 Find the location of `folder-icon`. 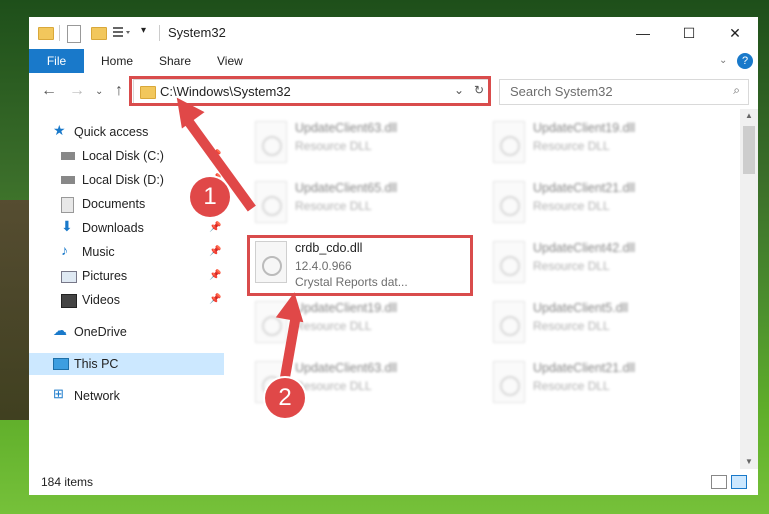

folder-icon is located at coordinates (46, 33).